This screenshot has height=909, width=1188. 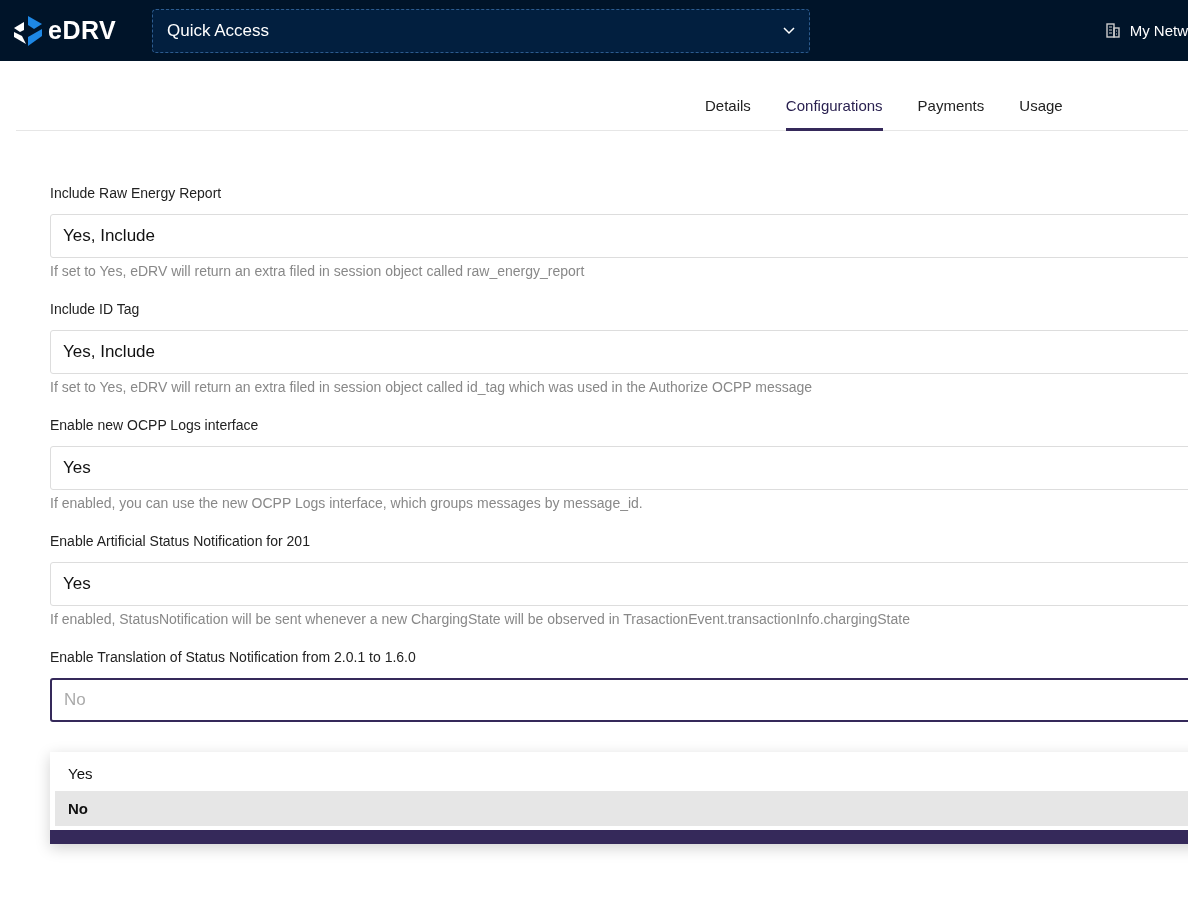 What do you see at coordinates (347, 503) in the screenshot?
I see `field-hint: If enabled, you can use the new OCPP Logs interface, which groups messages by message_id.` at bounding box center [347, 503].